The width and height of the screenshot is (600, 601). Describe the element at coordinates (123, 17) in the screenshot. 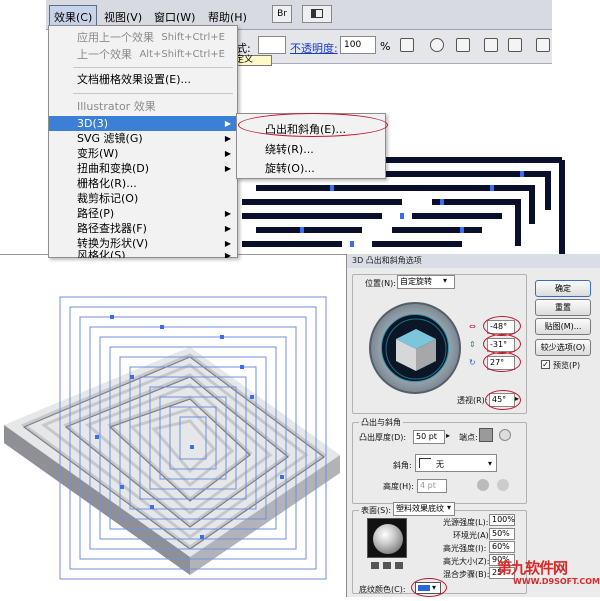

I see `menu-view: 视图(V)` at that location.